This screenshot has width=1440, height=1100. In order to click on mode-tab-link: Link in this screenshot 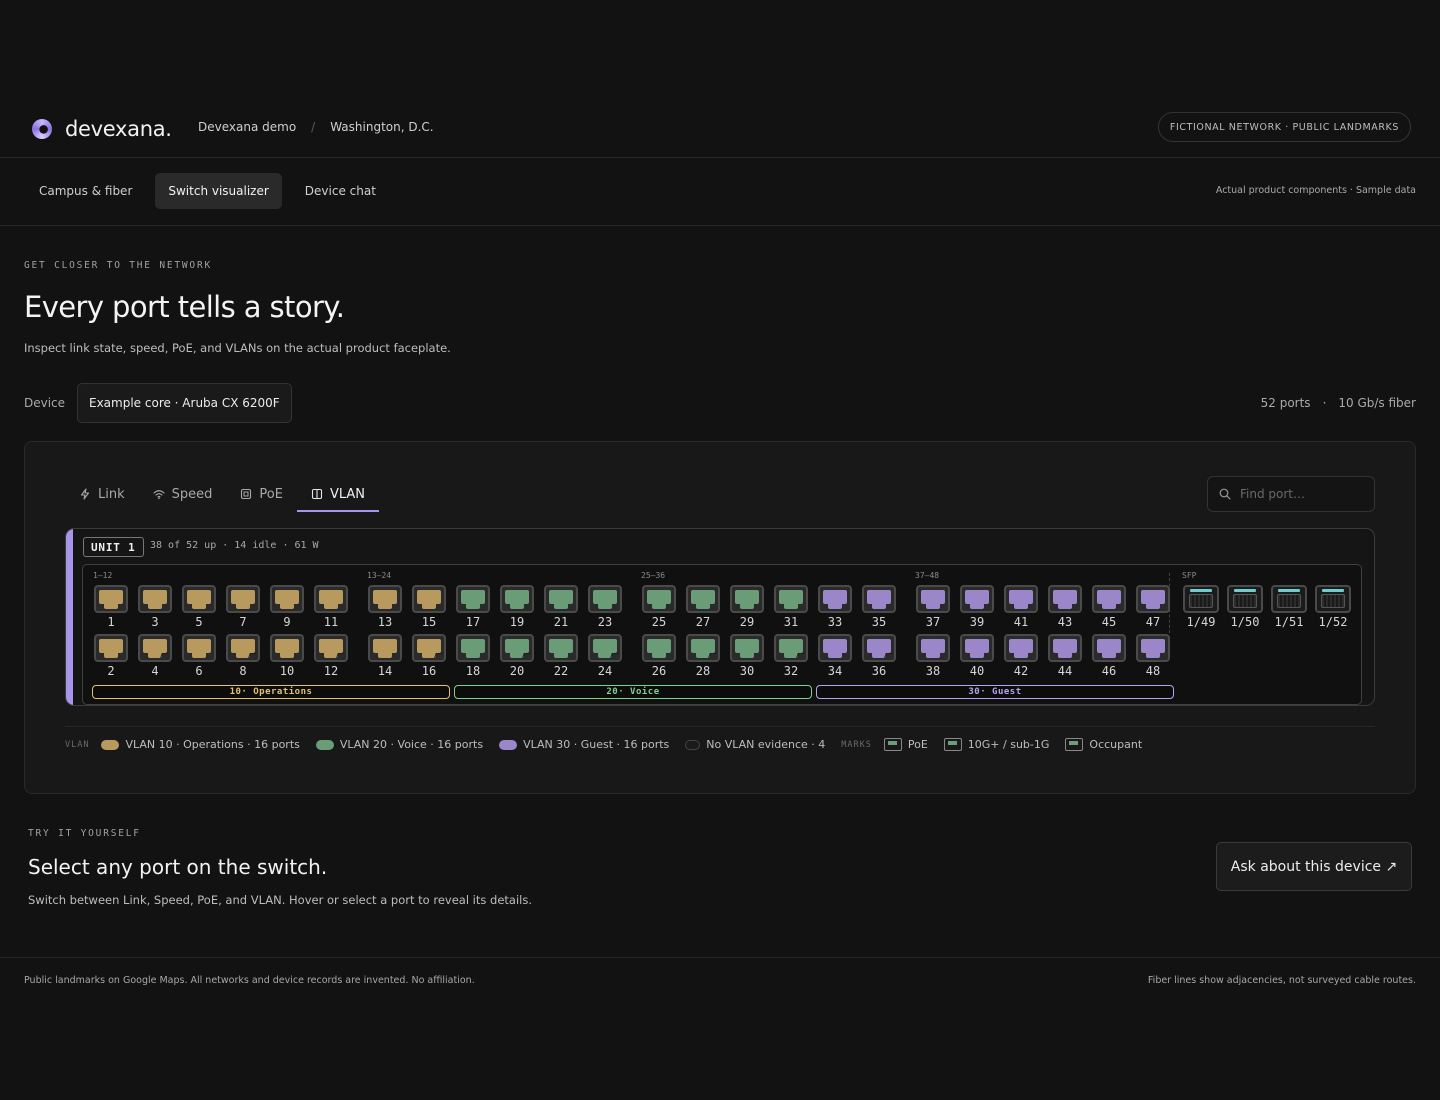, I will do `click(102, 495)`.